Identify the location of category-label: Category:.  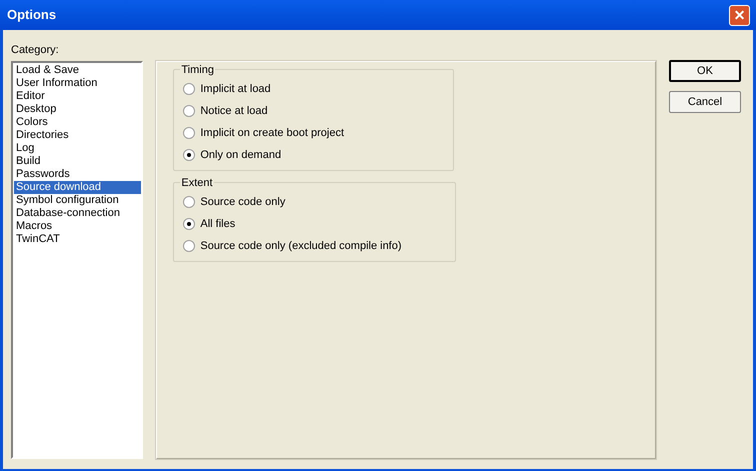
(35, 50).